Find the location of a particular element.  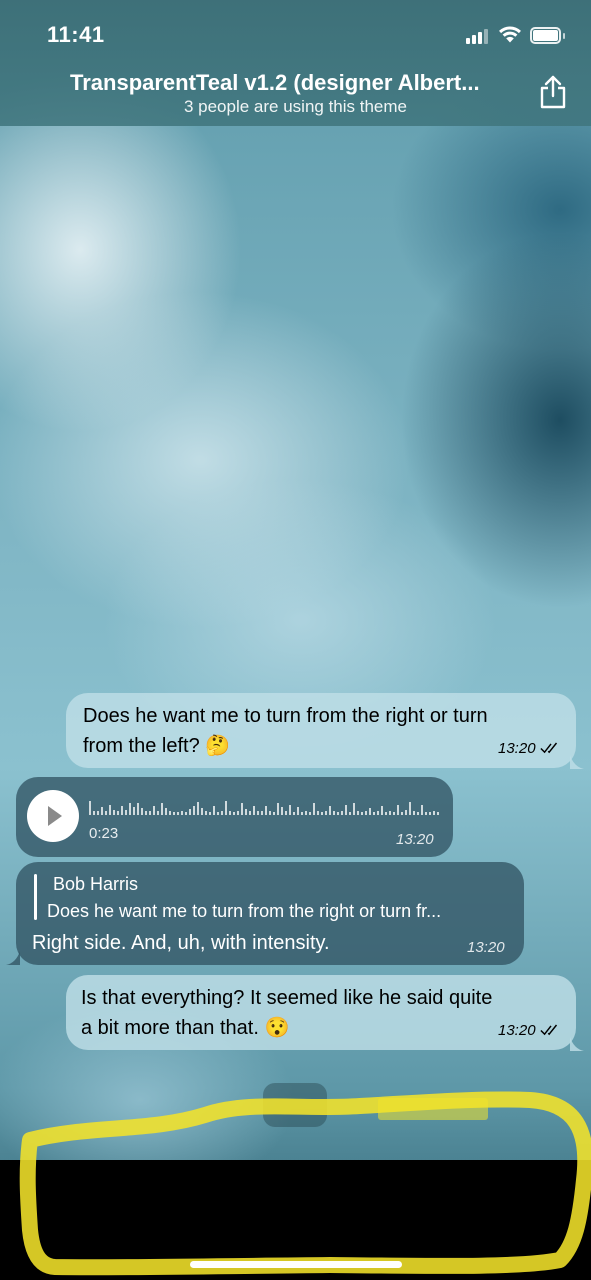

cellular-signal-icon is located at coordinates (478, 36).